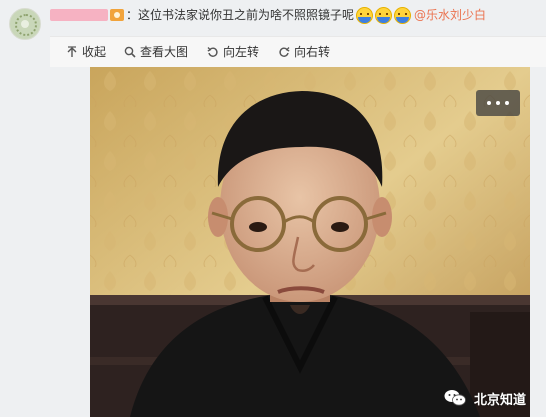 Image resolution: width=546 pixels, height=417 pixels. What do you see at coordinates (499, 400) in the screenshot?
I see `watermark-text: 北京知道` at bounding box center [499, 400].